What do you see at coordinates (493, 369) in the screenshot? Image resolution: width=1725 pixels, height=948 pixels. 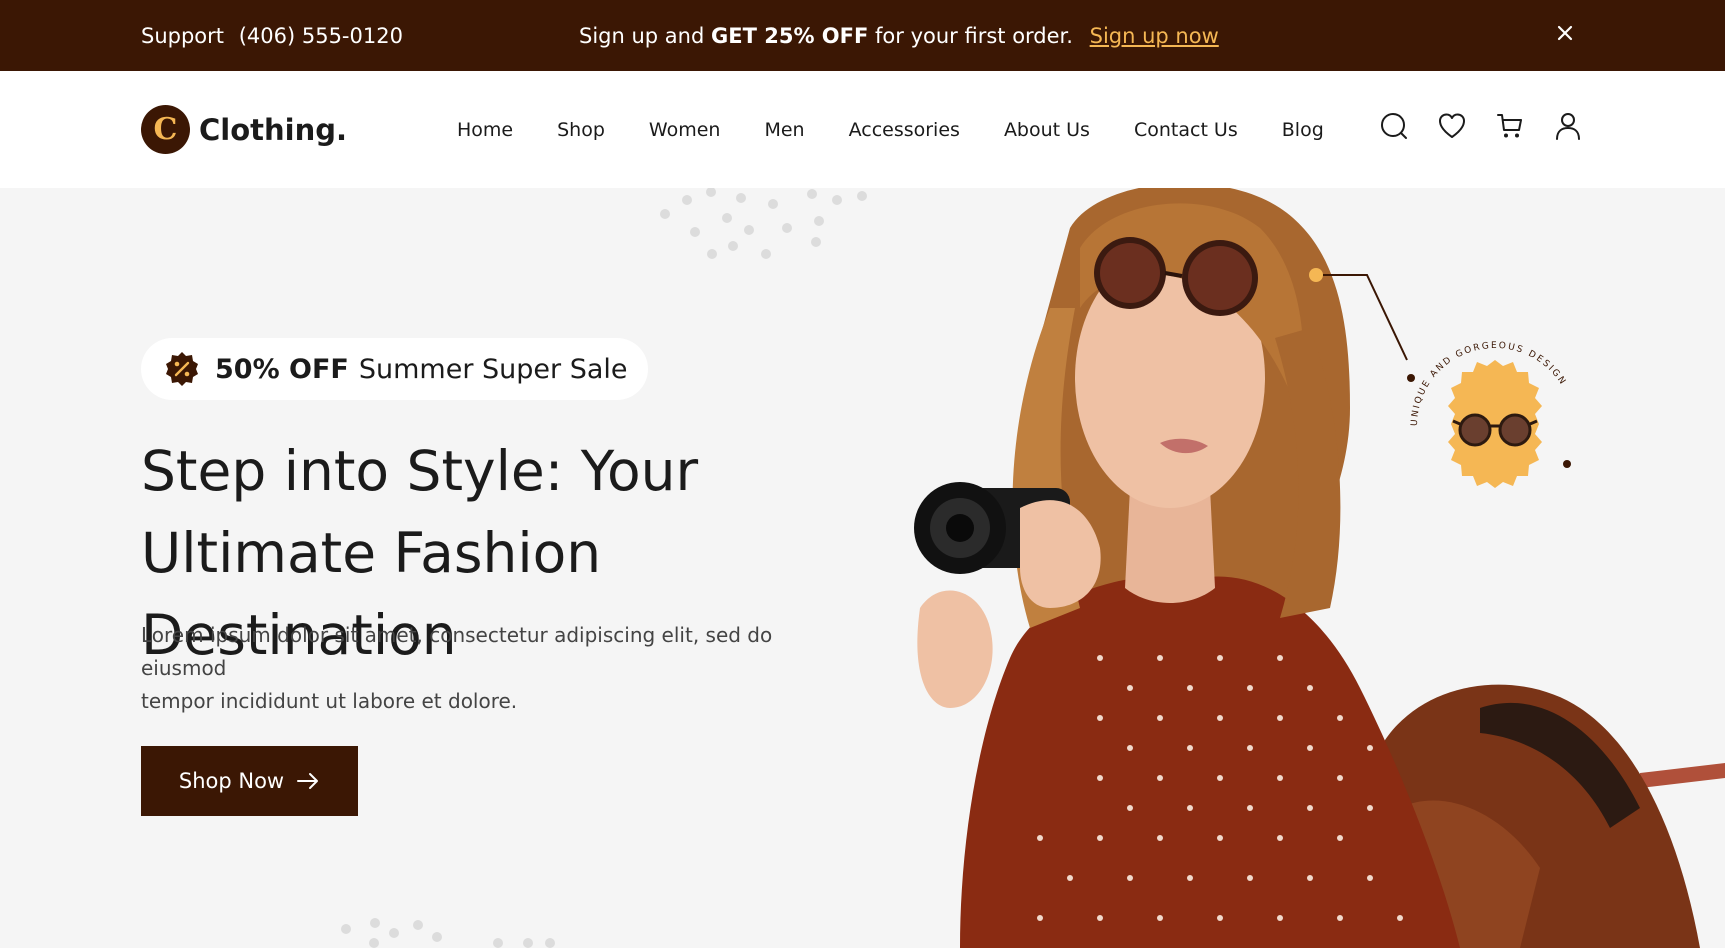 I see `badge-text: Summer Super Sale` at bounding box center [493, 369].